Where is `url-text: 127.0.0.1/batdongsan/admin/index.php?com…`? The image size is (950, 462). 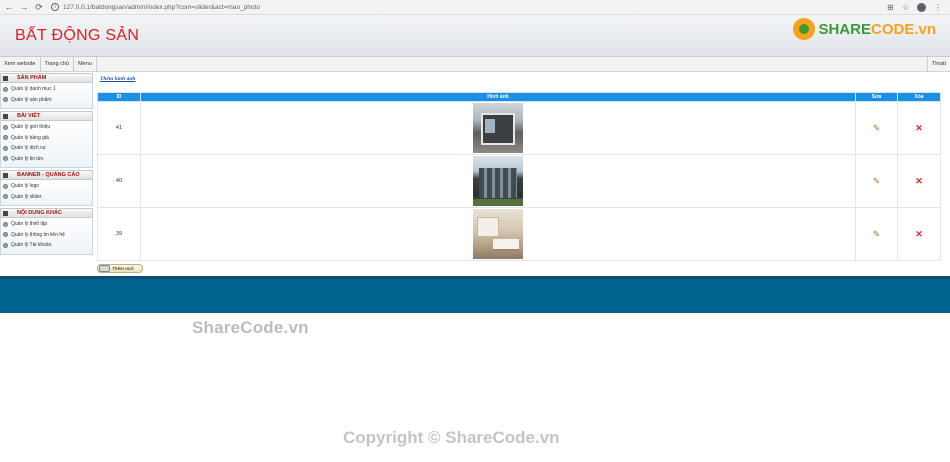 url-text: 127.0.0.1/batdongsan/admin/index.php?com… is located at coordinates (161, 7).